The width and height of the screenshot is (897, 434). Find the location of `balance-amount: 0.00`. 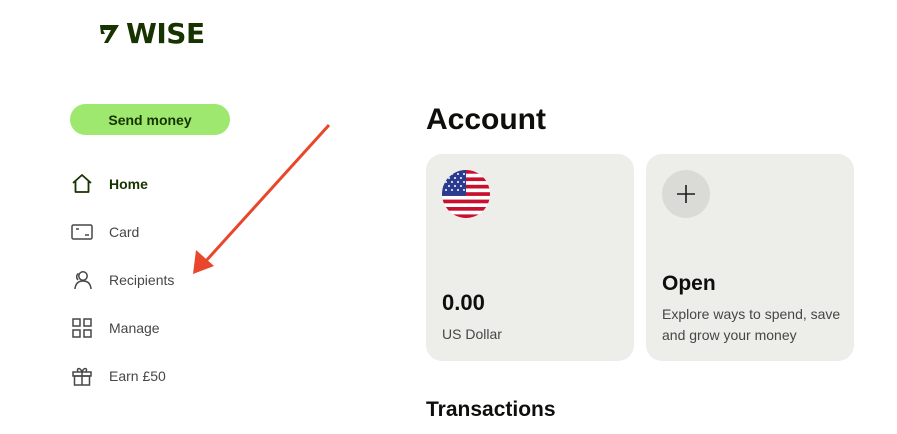

balance-amount: 0.00 is located at coordinates (463, 302).